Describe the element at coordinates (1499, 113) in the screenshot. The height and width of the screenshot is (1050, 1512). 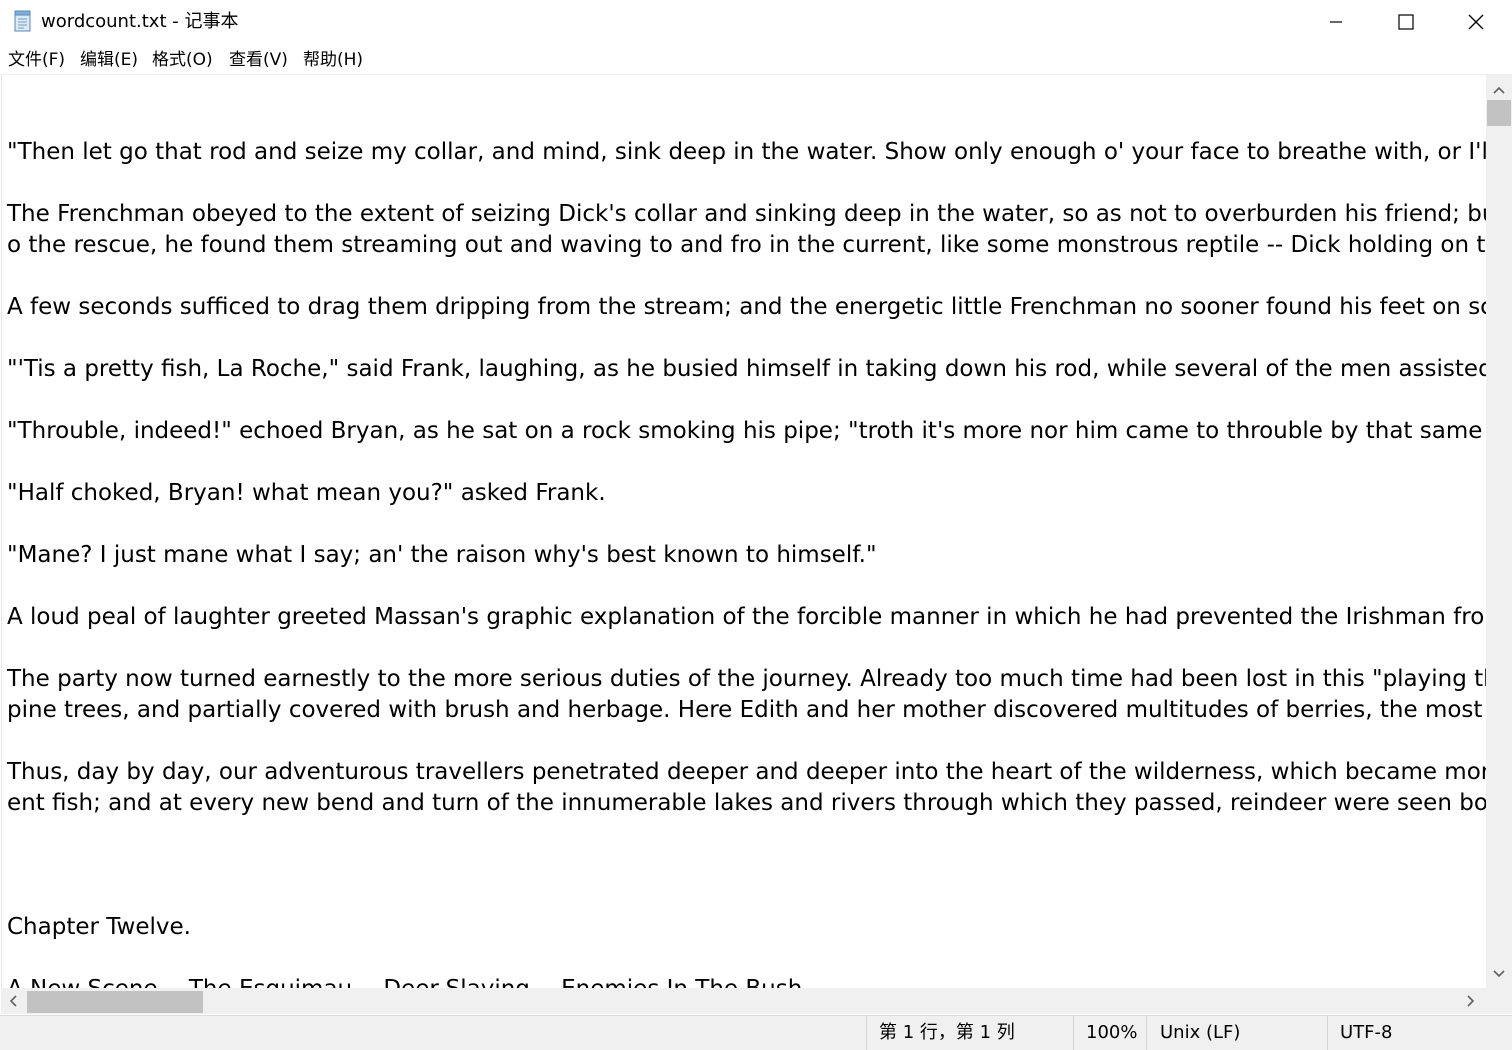
I see `vertical-scroll-thumb` at that location.